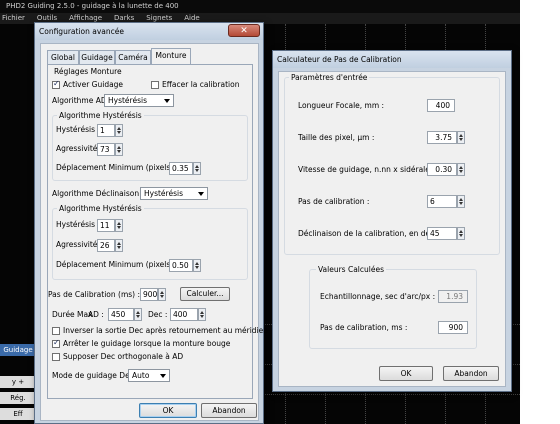 This screenshot has height=424, width=560. What do you see at coordinates (119, 225) in the screenshot?
I see `dec-hysteresis-stepper` at bounding box center [119, 225].